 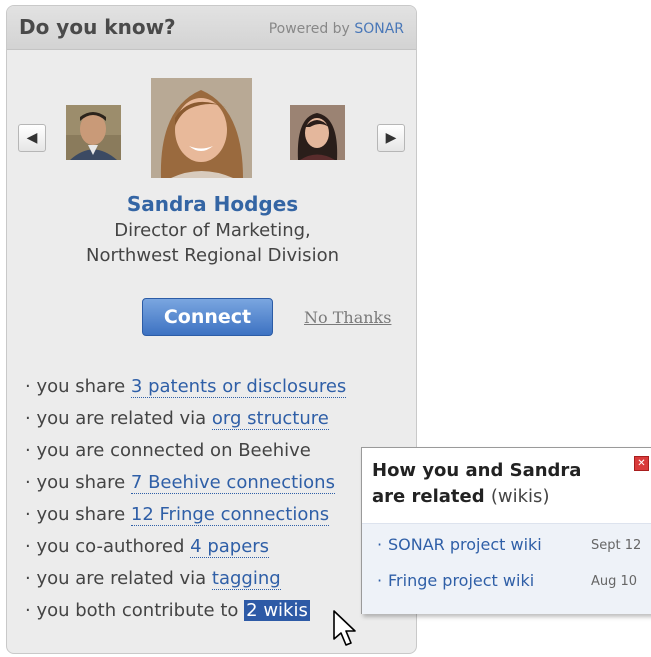 I want to click on photo-previous-person, so click(x=93, y=132).